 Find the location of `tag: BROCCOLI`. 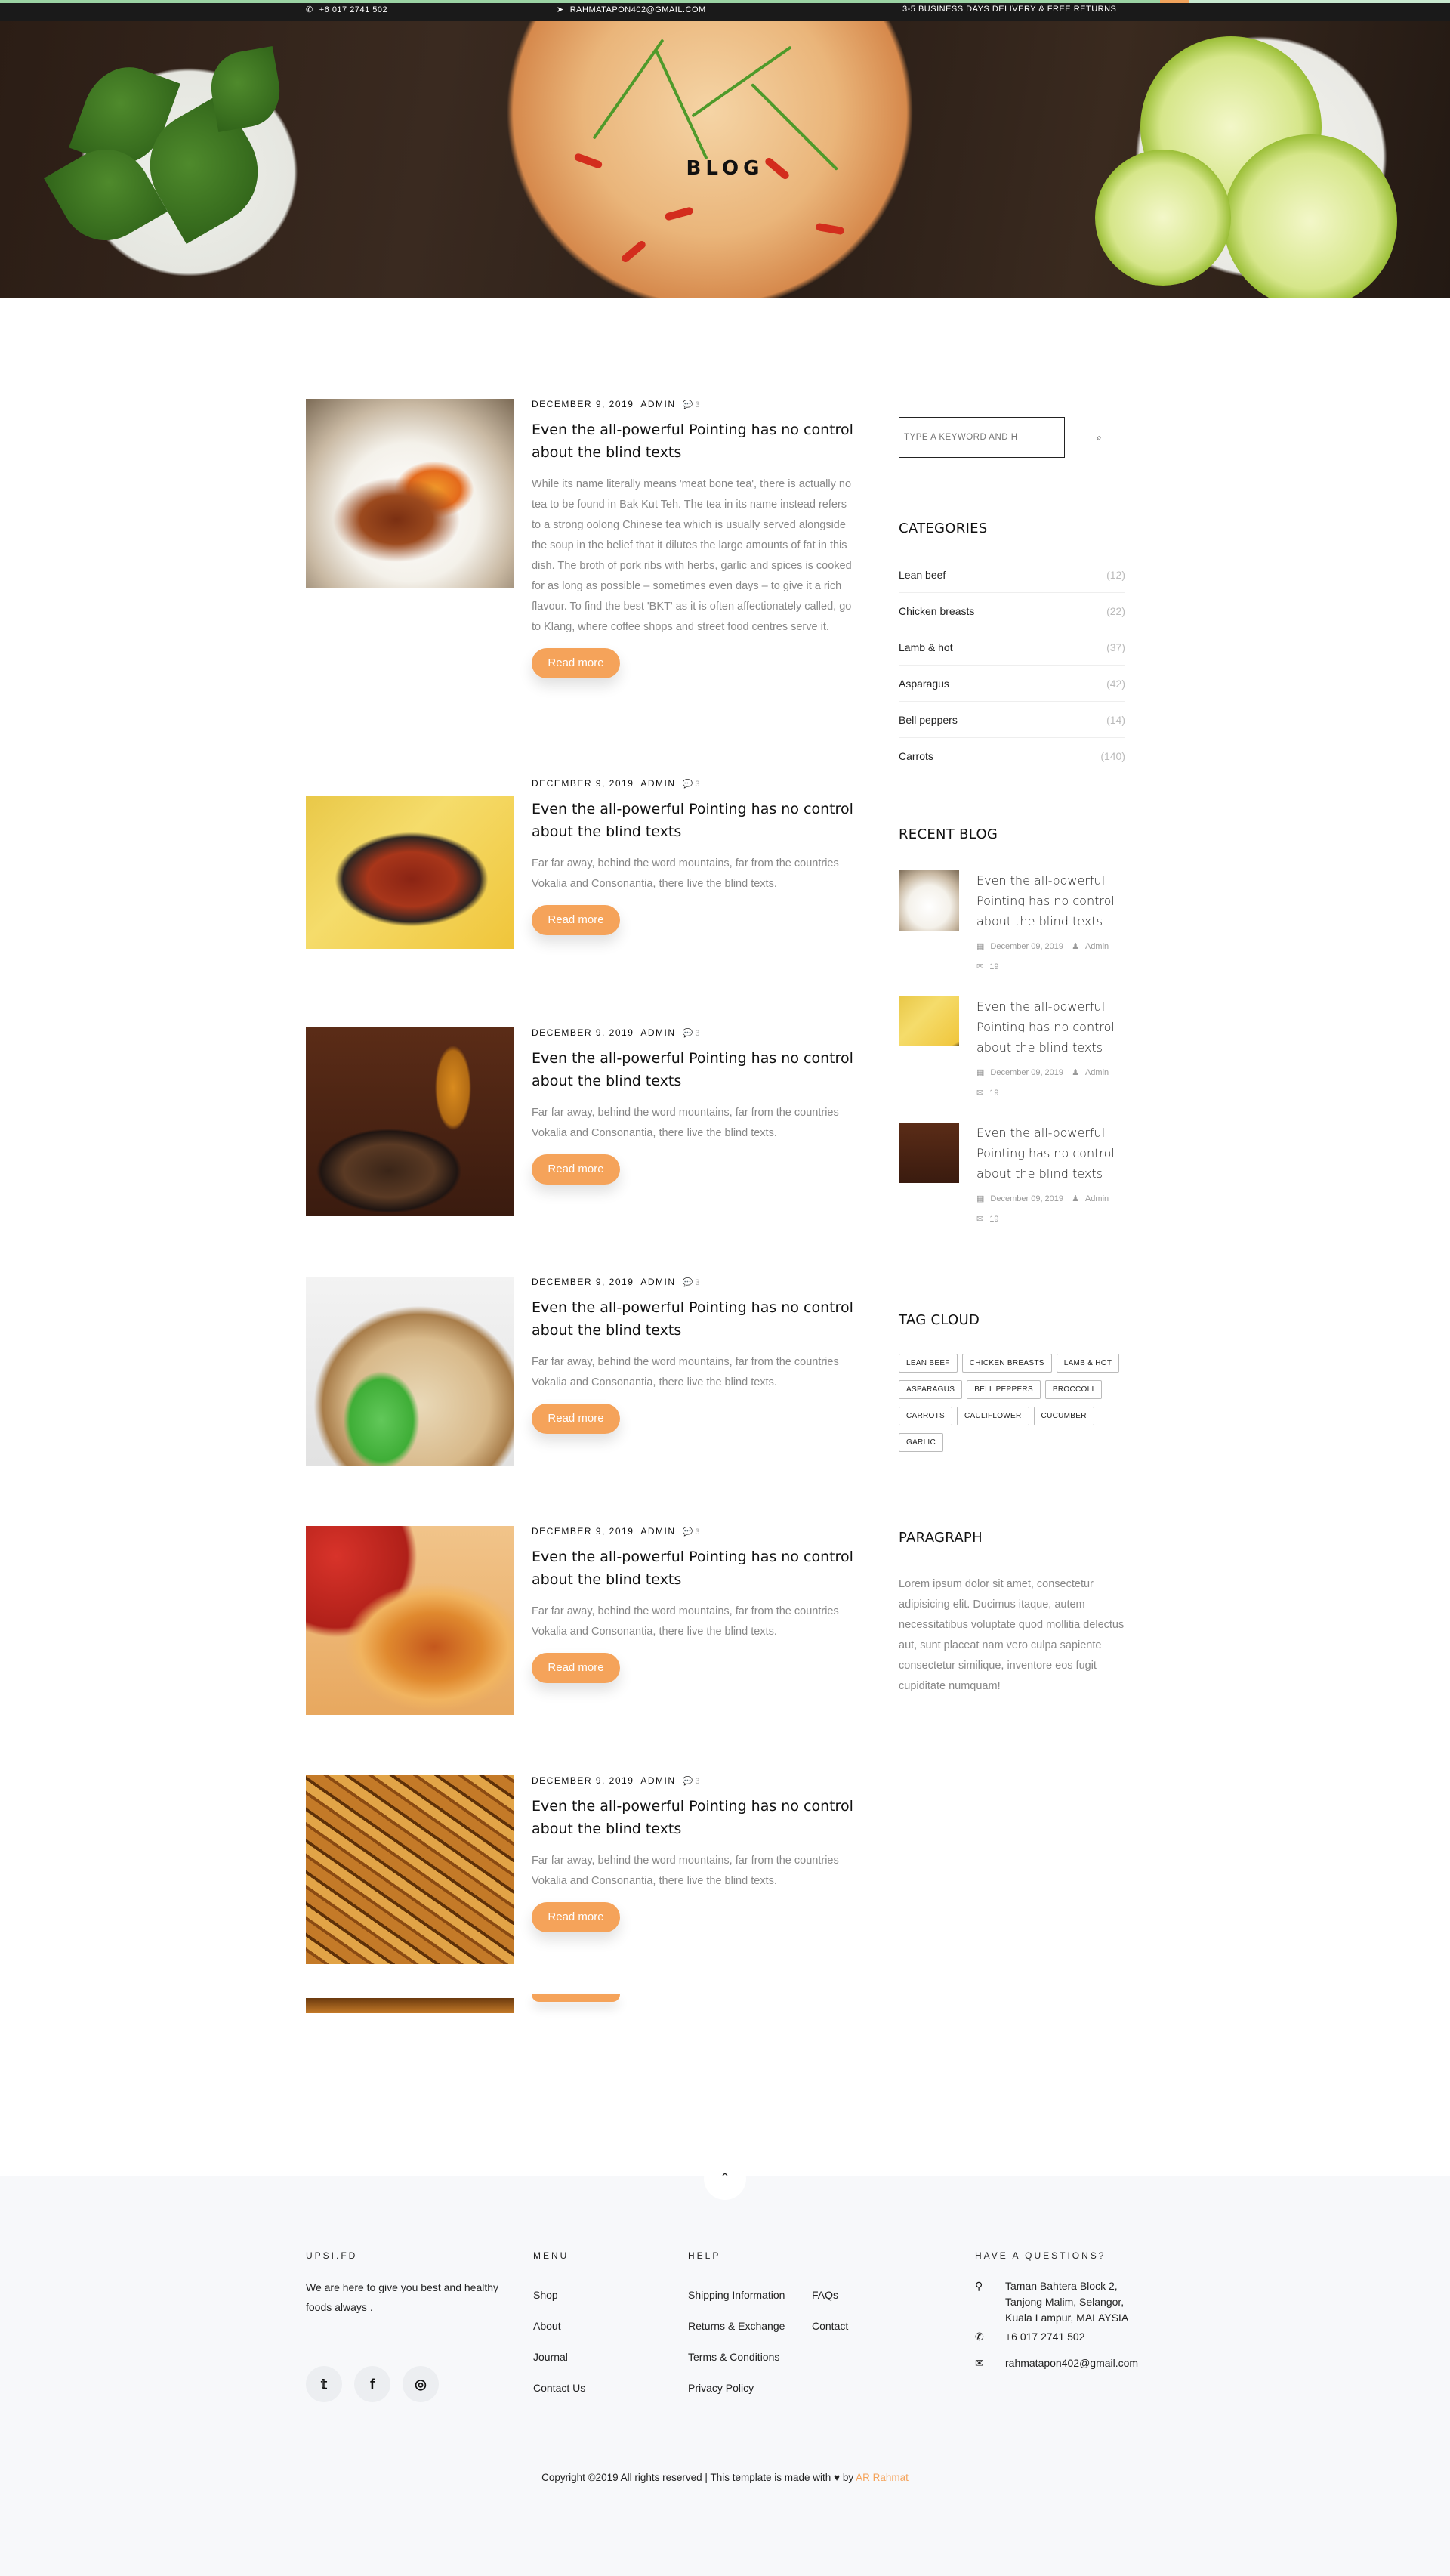

tag: BROCCOLI is located at coordinates (1073, 1389).